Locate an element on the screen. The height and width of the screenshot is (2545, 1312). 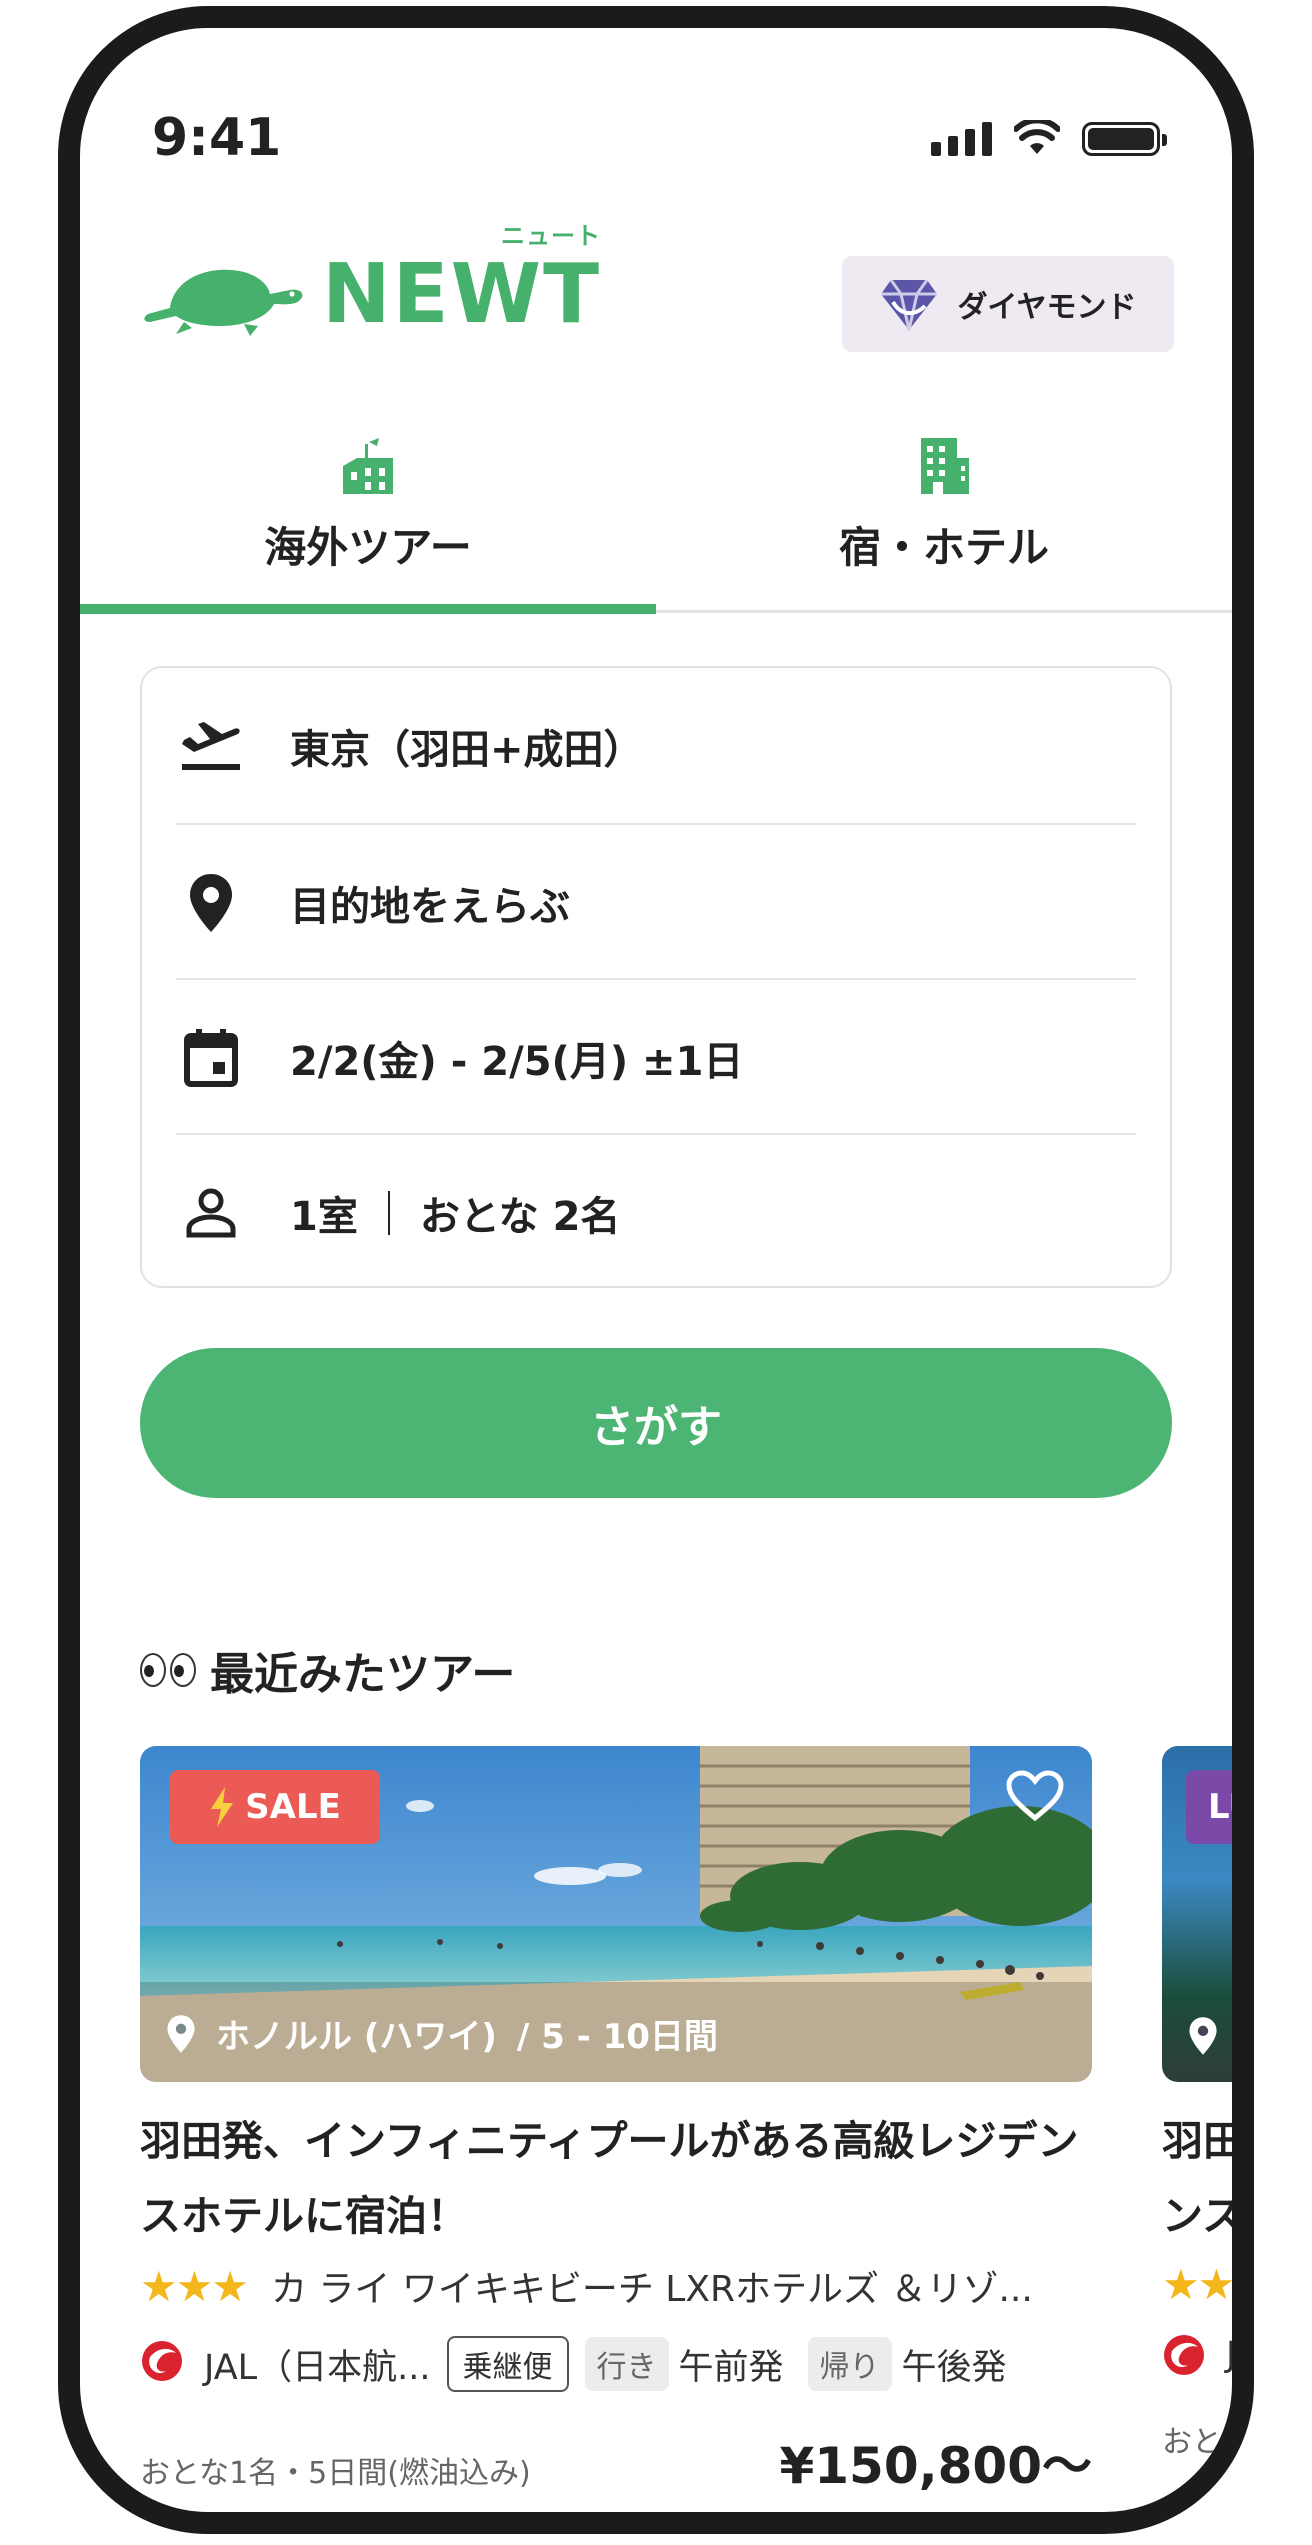
calendar-icon is located at coordinates (211, 1057).